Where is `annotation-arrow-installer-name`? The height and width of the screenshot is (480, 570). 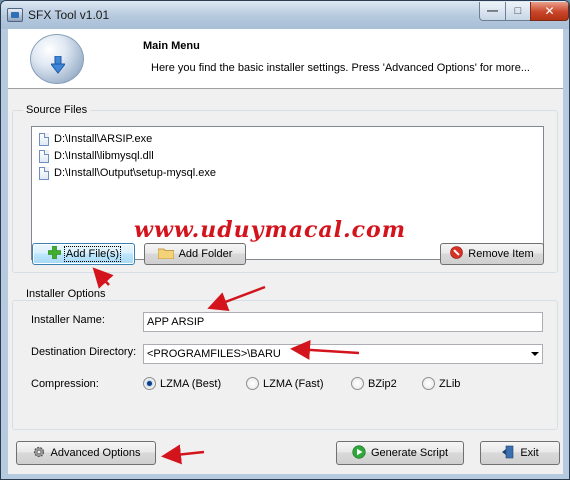 annotation-arrow-installer-name is located at coordinates (236, 298).